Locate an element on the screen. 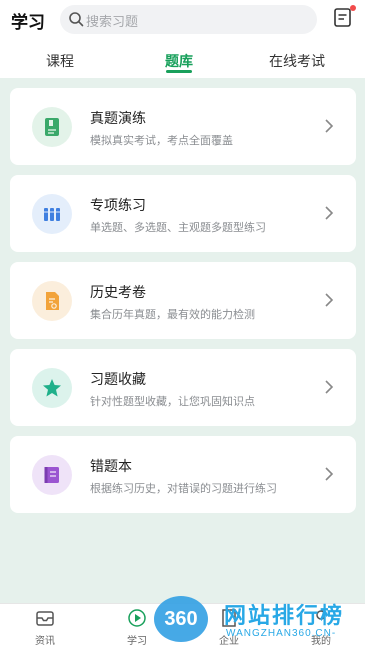 Image resolution: width=365 pixels, height=648 pixels. card-title: 专项练习 is located at coordinates (118, 205).